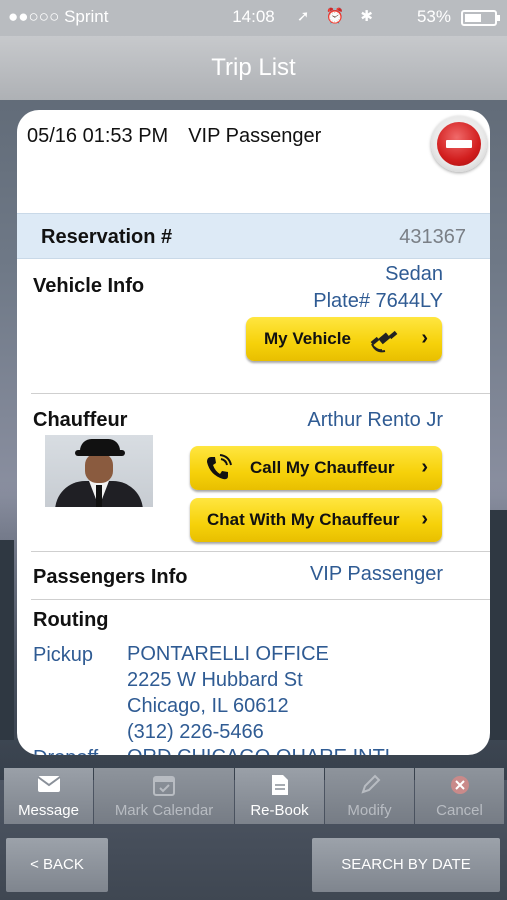 The width and height of the screenshot is (507, 900). What do you see at coordinates (303, 519) in the screenshot?
I see `chat-chauffeur-label: Chat With My Chauffeur` at bounding box center [303, 519].